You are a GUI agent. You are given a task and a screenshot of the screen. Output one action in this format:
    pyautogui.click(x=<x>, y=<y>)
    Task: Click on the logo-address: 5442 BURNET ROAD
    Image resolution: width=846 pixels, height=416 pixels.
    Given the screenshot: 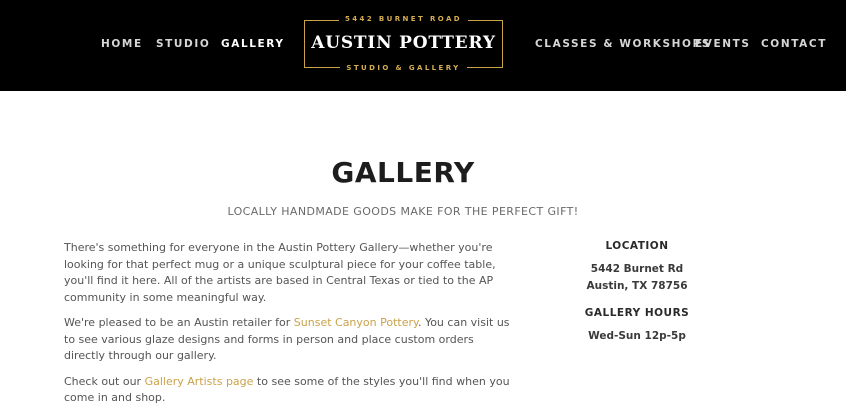 What is the action you would take?
    pyautogui.click(x=403, y=19)
    